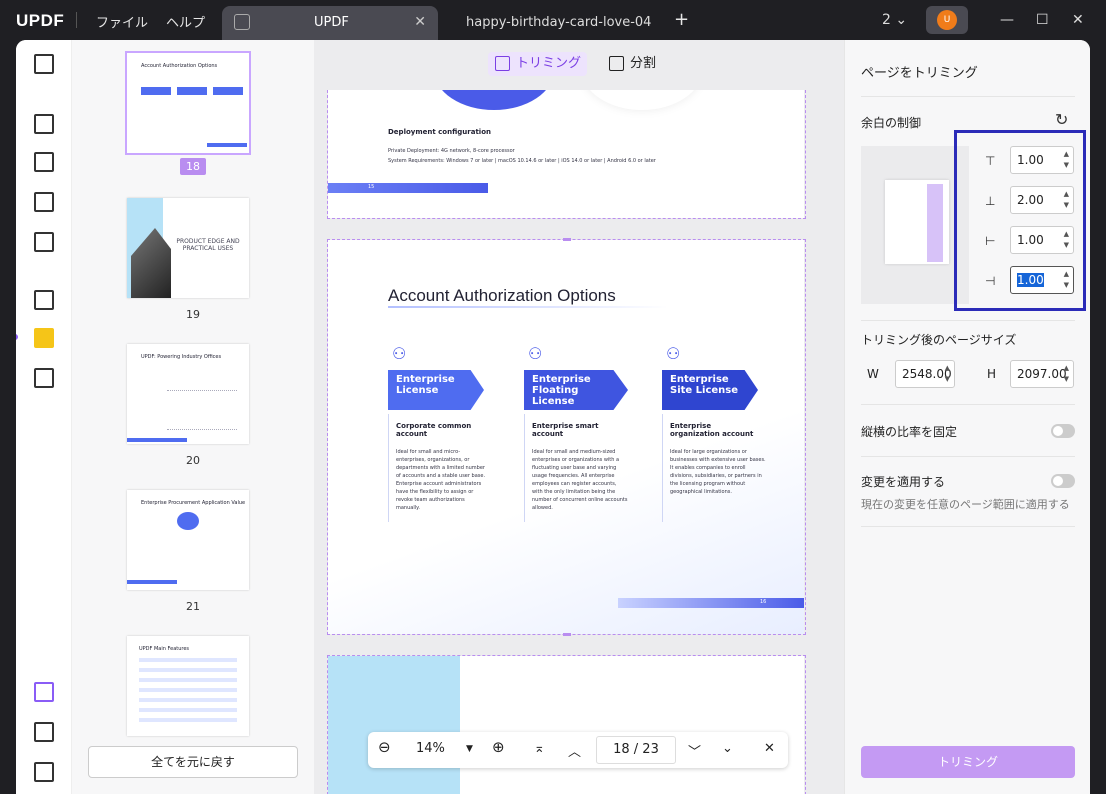 The height and width of the screenshot is (794, 1106). What do you see at coordinates (193, 166) in the screenshot?
I see `thumbnail-number: 18` at bounding box center [193, 166].